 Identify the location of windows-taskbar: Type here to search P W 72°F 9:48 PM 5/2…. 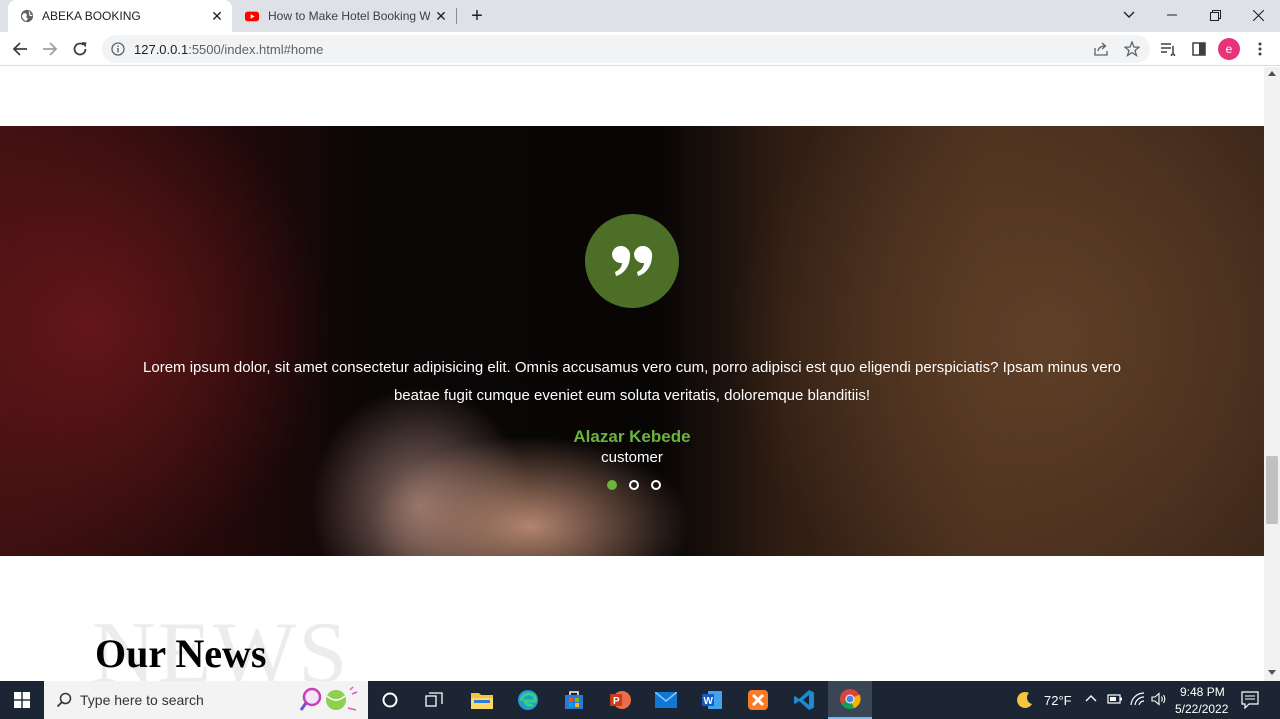
(640, 700).